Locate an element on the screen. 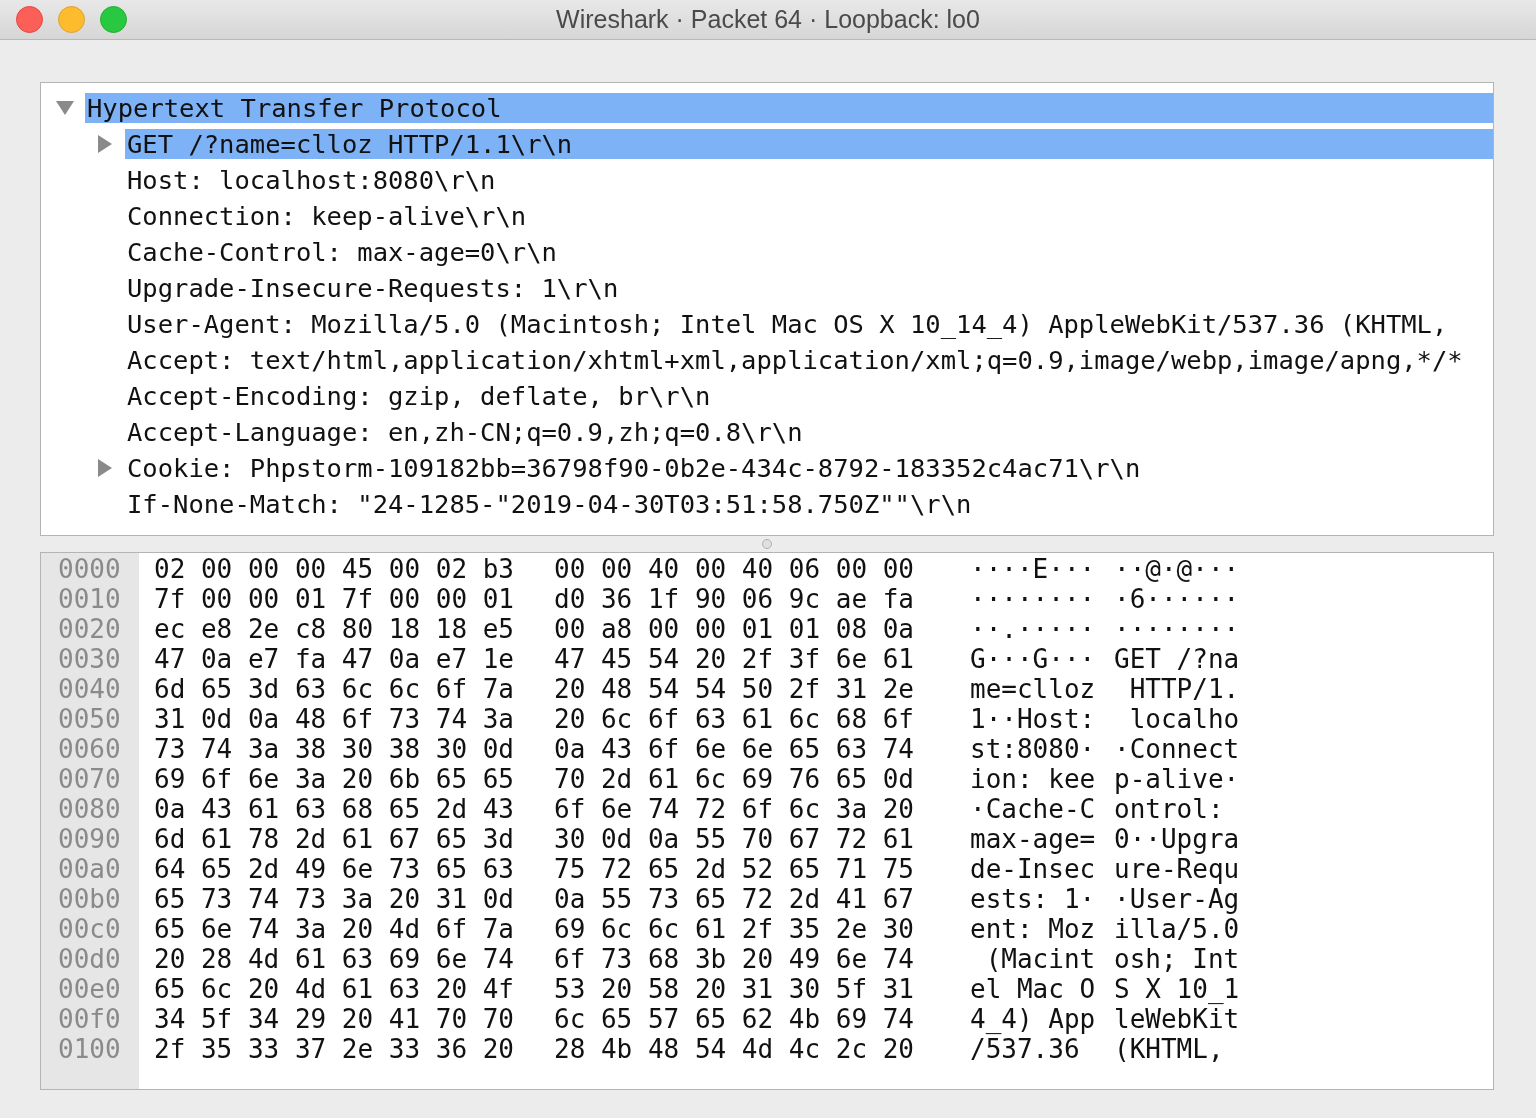 The width and height of the screenshot is (1536, 1118). hex-bytes: 64 65 2d 49 6e 73 65 63 is located at coordinates (334, 869).